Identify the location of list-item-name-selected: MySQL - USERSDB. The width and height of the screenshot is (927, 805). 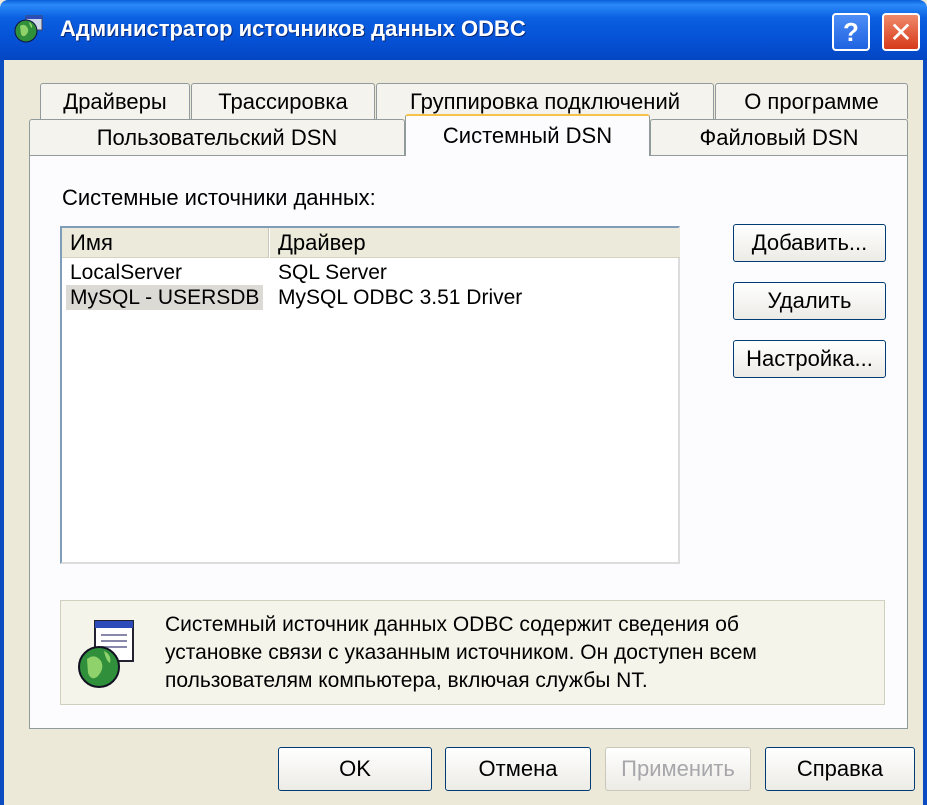
(165, 297).